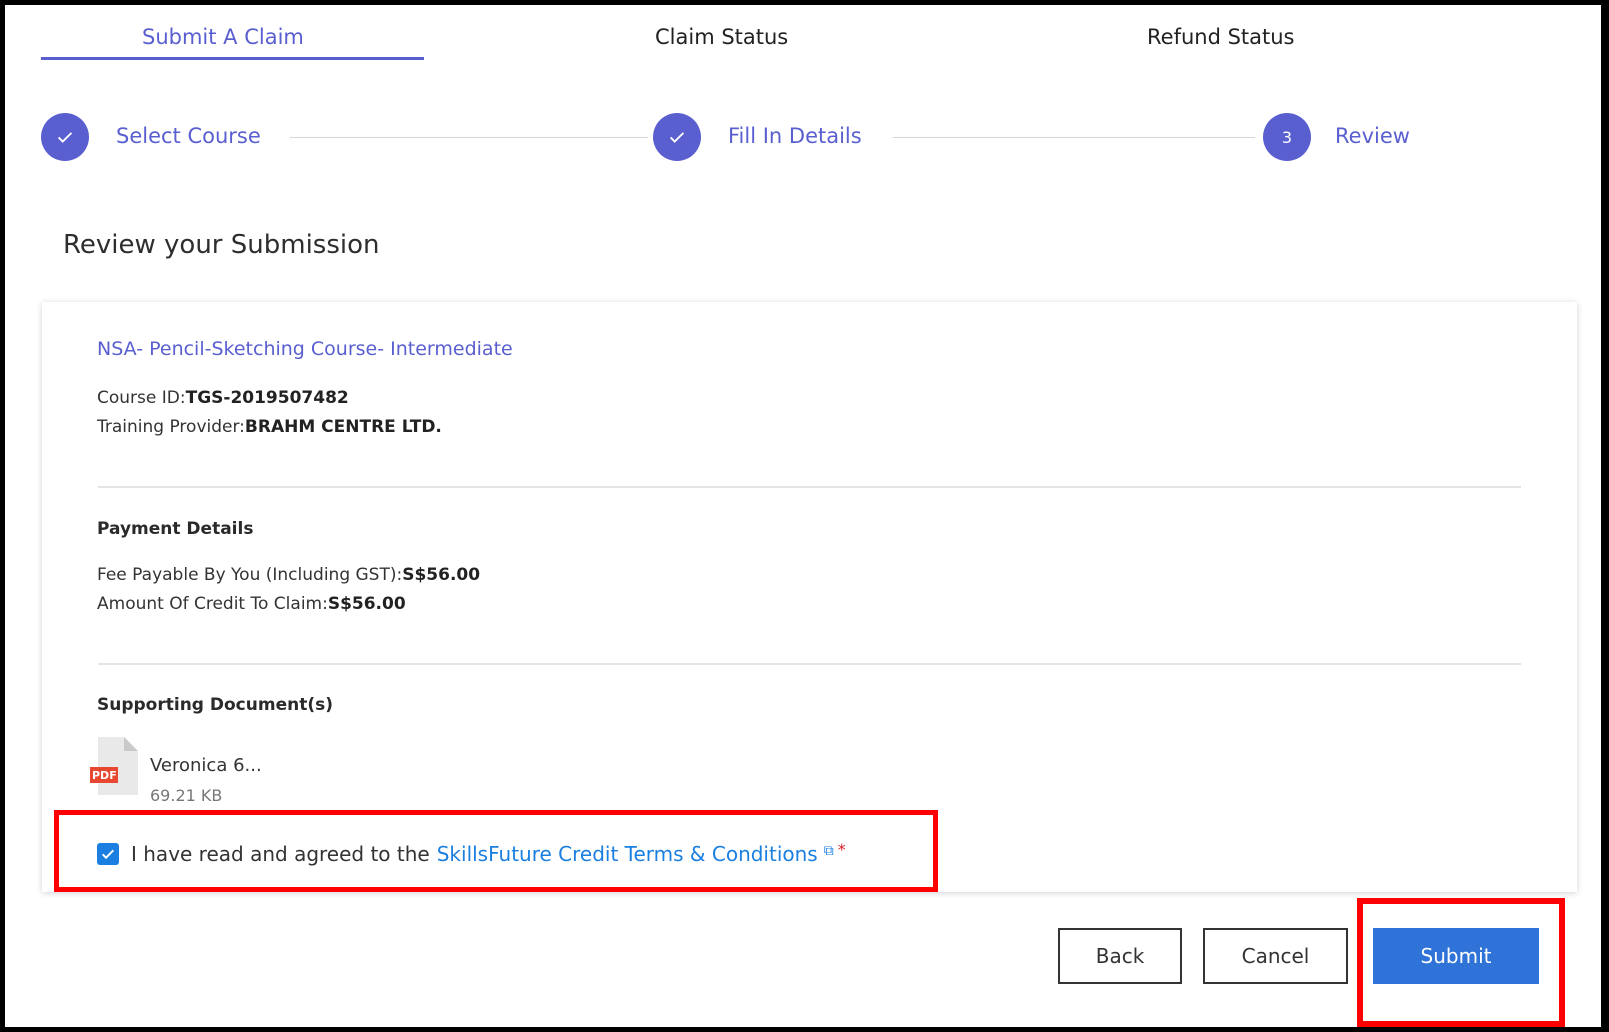 The image size is (1609, 1032). Describe the element at coordinates (677, 137) in the screenshot. I see `step-2-check-icon` at that location.